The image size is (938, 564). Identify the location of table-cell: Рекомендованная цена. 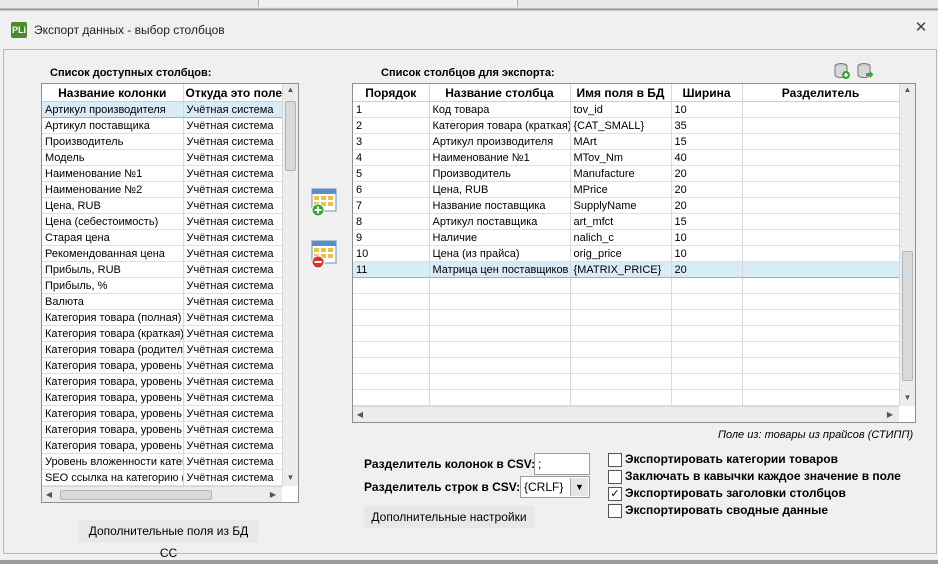
(113, 253).